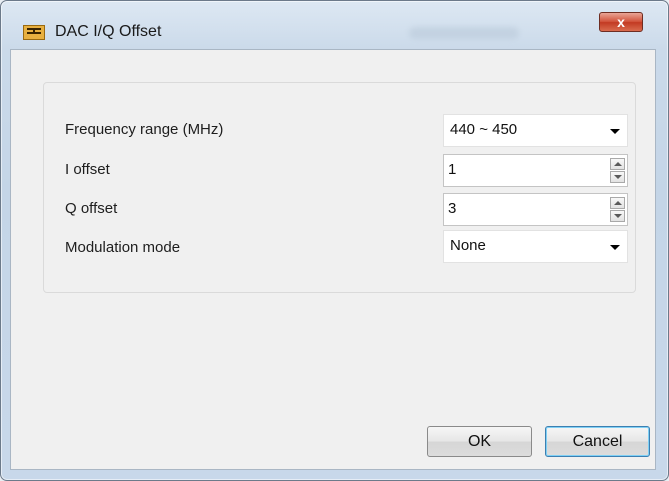  I want to click on frequency-range-value: 440 ~ 450, so click(484, 129).